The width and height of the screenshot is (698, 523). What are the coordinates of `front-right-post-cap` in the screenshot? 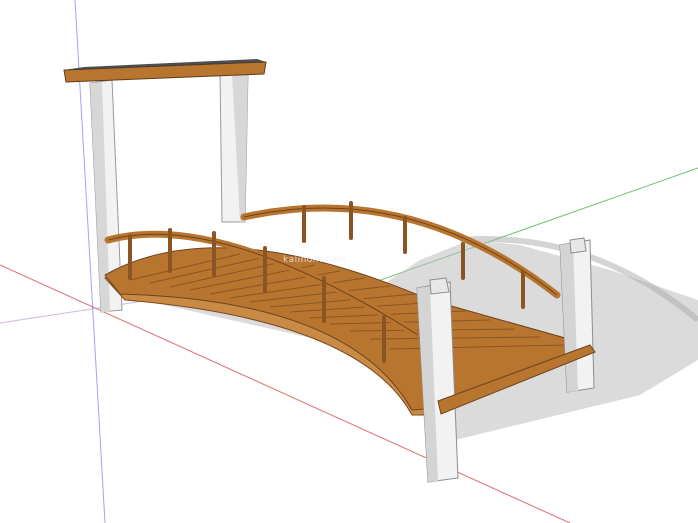 It's located at (439, 286).